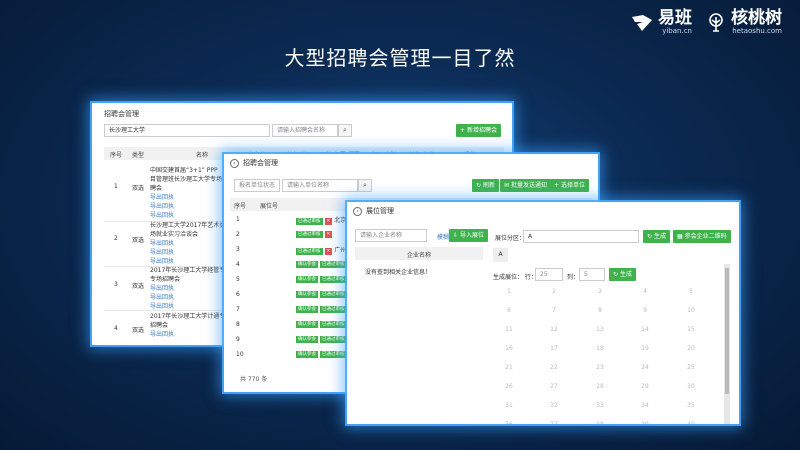 This screenshot has width=800, height=450. I want to click on scrollbar, so click(727, 344).